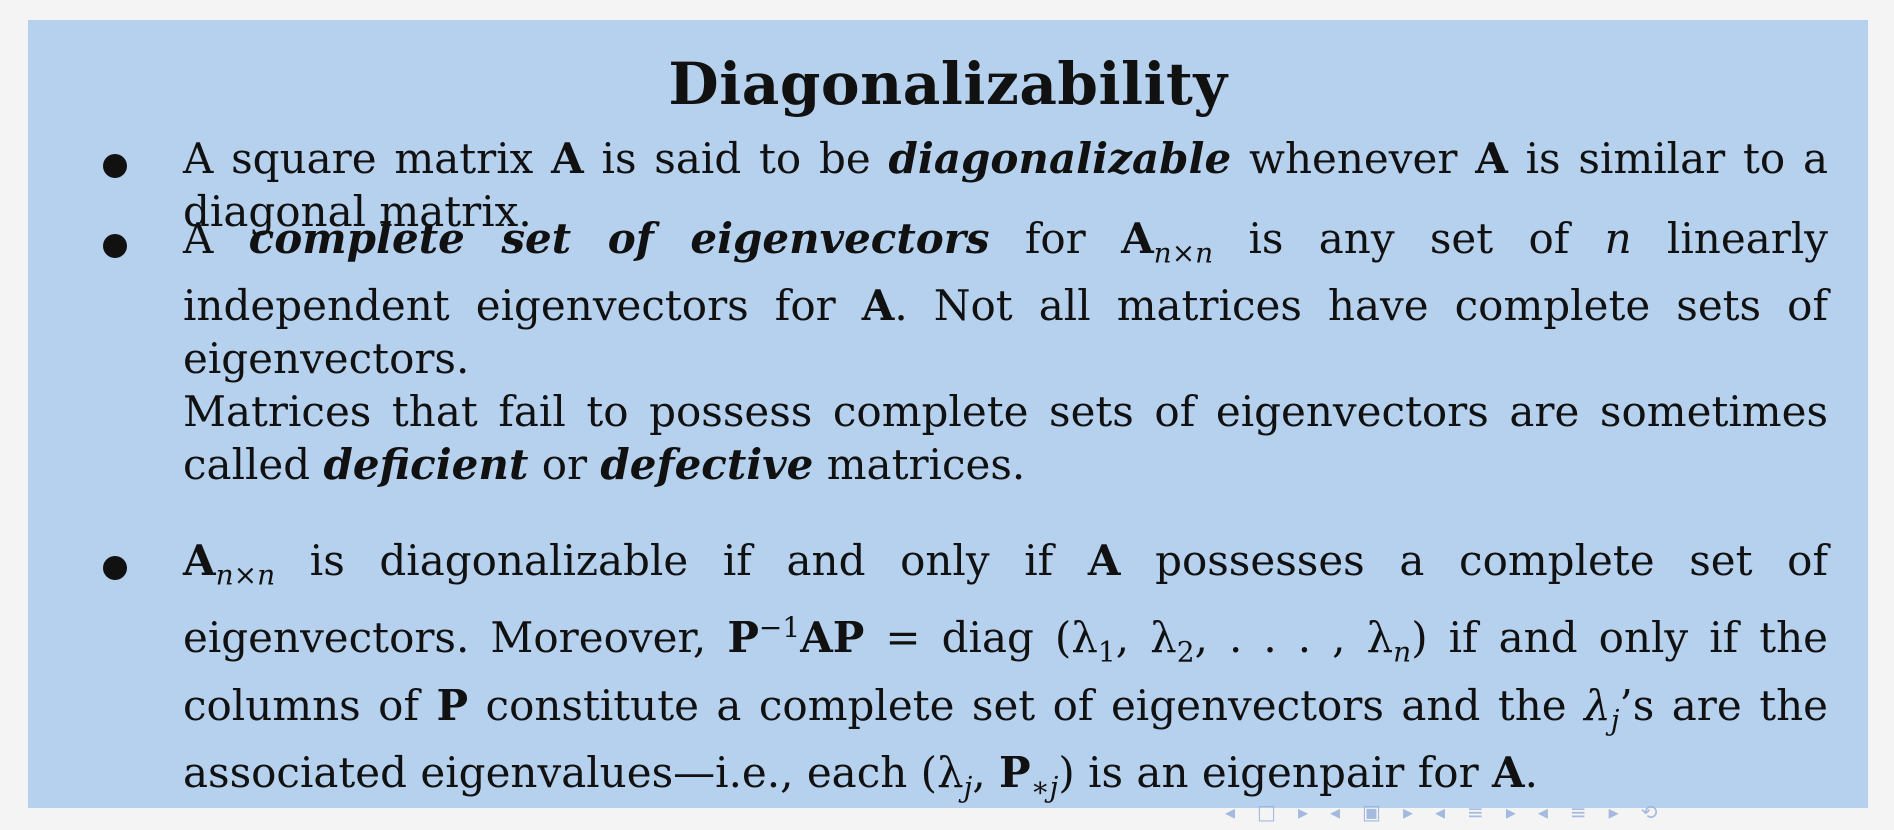 This screenshot has width=1894, height=830. Describe the element at coordinates (1146, 638) in the screenshot. I see `text: , λ` at that location.